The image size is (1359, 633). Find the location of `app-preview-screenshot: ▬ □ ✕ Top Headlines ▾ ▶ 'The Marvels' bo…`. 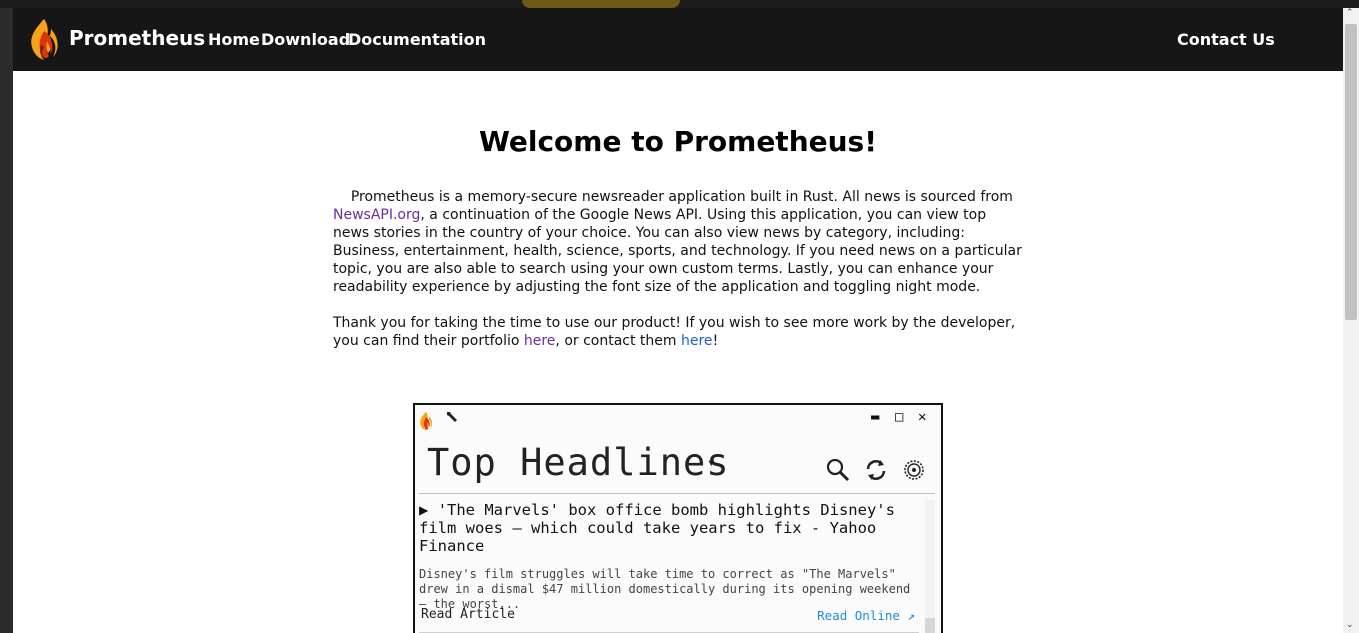

app-preview-screenshot: ▬ □ ✕ Top Headlines ▾ ▶ 'The Marvels' bo… is located at coordinates (678, 518).